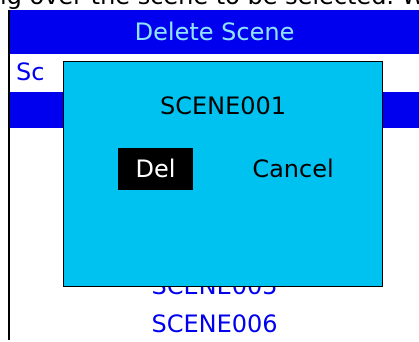 This screenshot has width=419, height=342. I want to click on top-caption: ig over the scene to be selected. W, so click(209, 5).